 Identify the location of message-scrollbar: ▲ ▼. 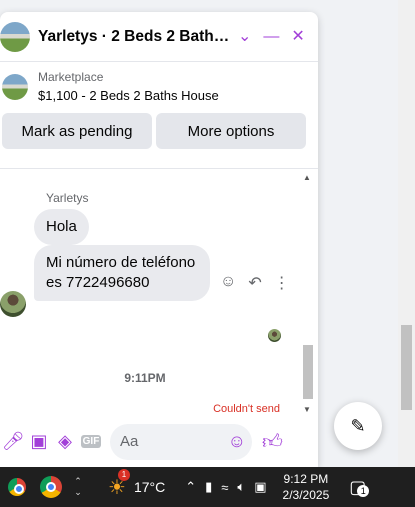
(308, 293).